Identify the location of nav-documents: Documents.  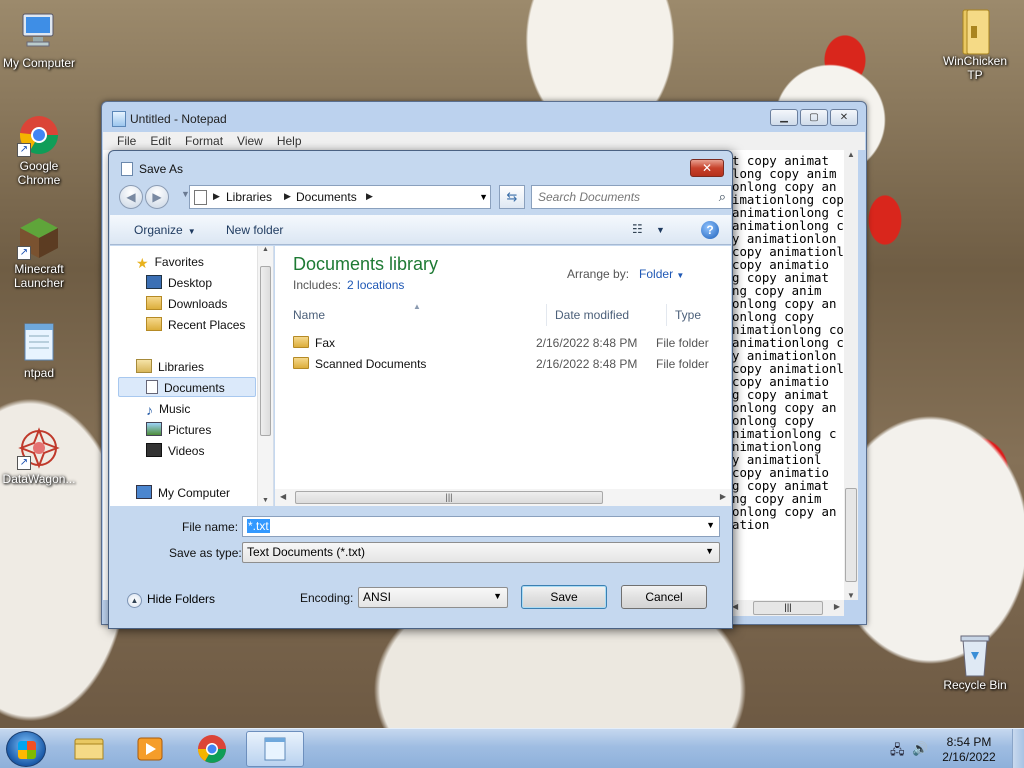
(187, 387).